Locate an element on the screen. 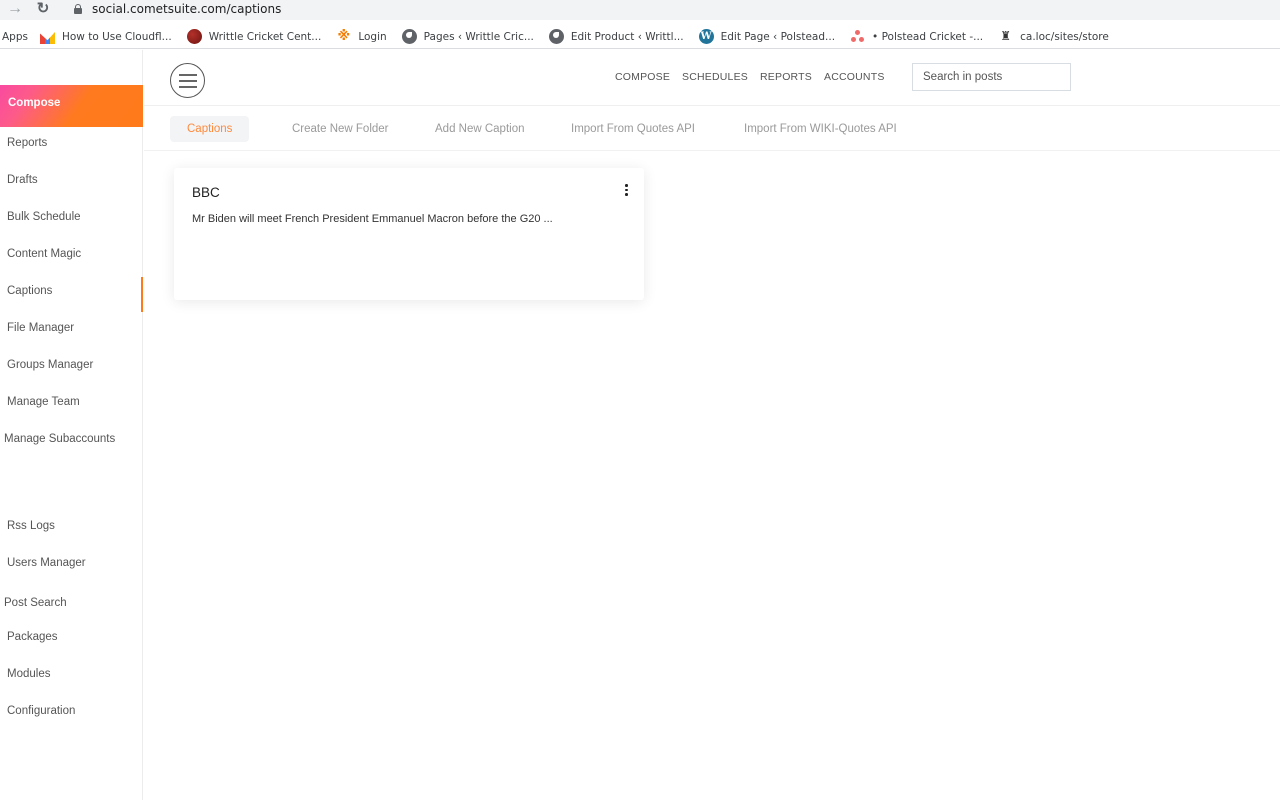  top-nav-reports: REPORTS is located at coordinates (786, 77).